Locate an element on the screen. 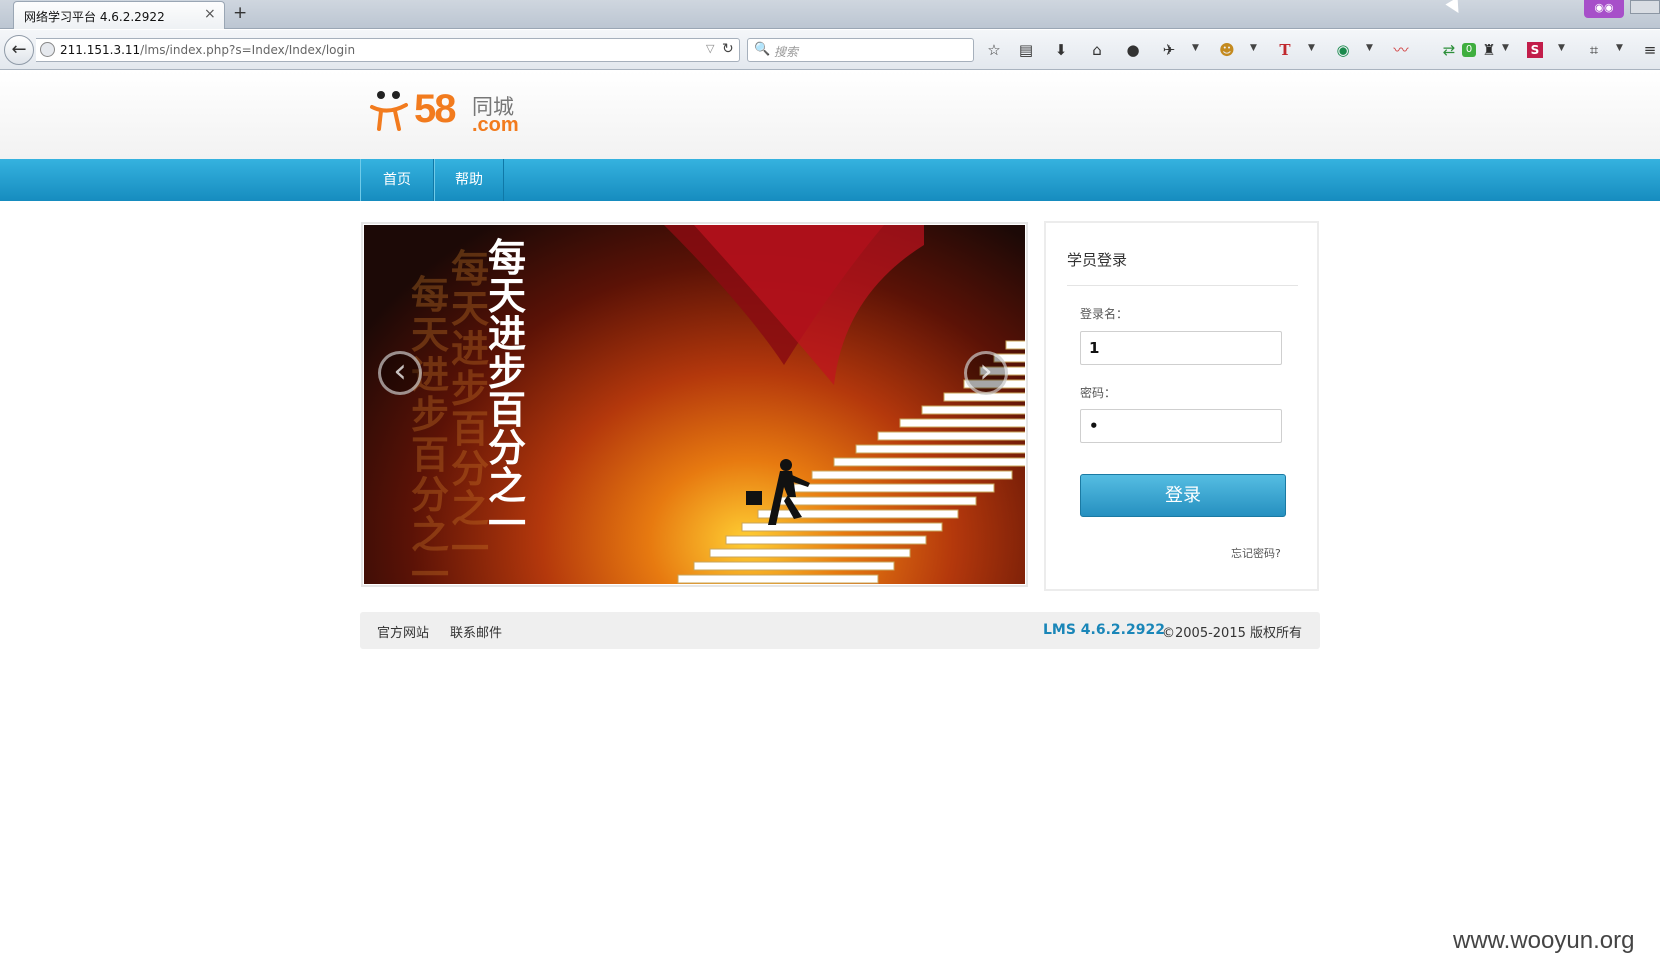  tab-title: 网络学习平台 4.6.2.2922 is located at coordinates (94, 17).